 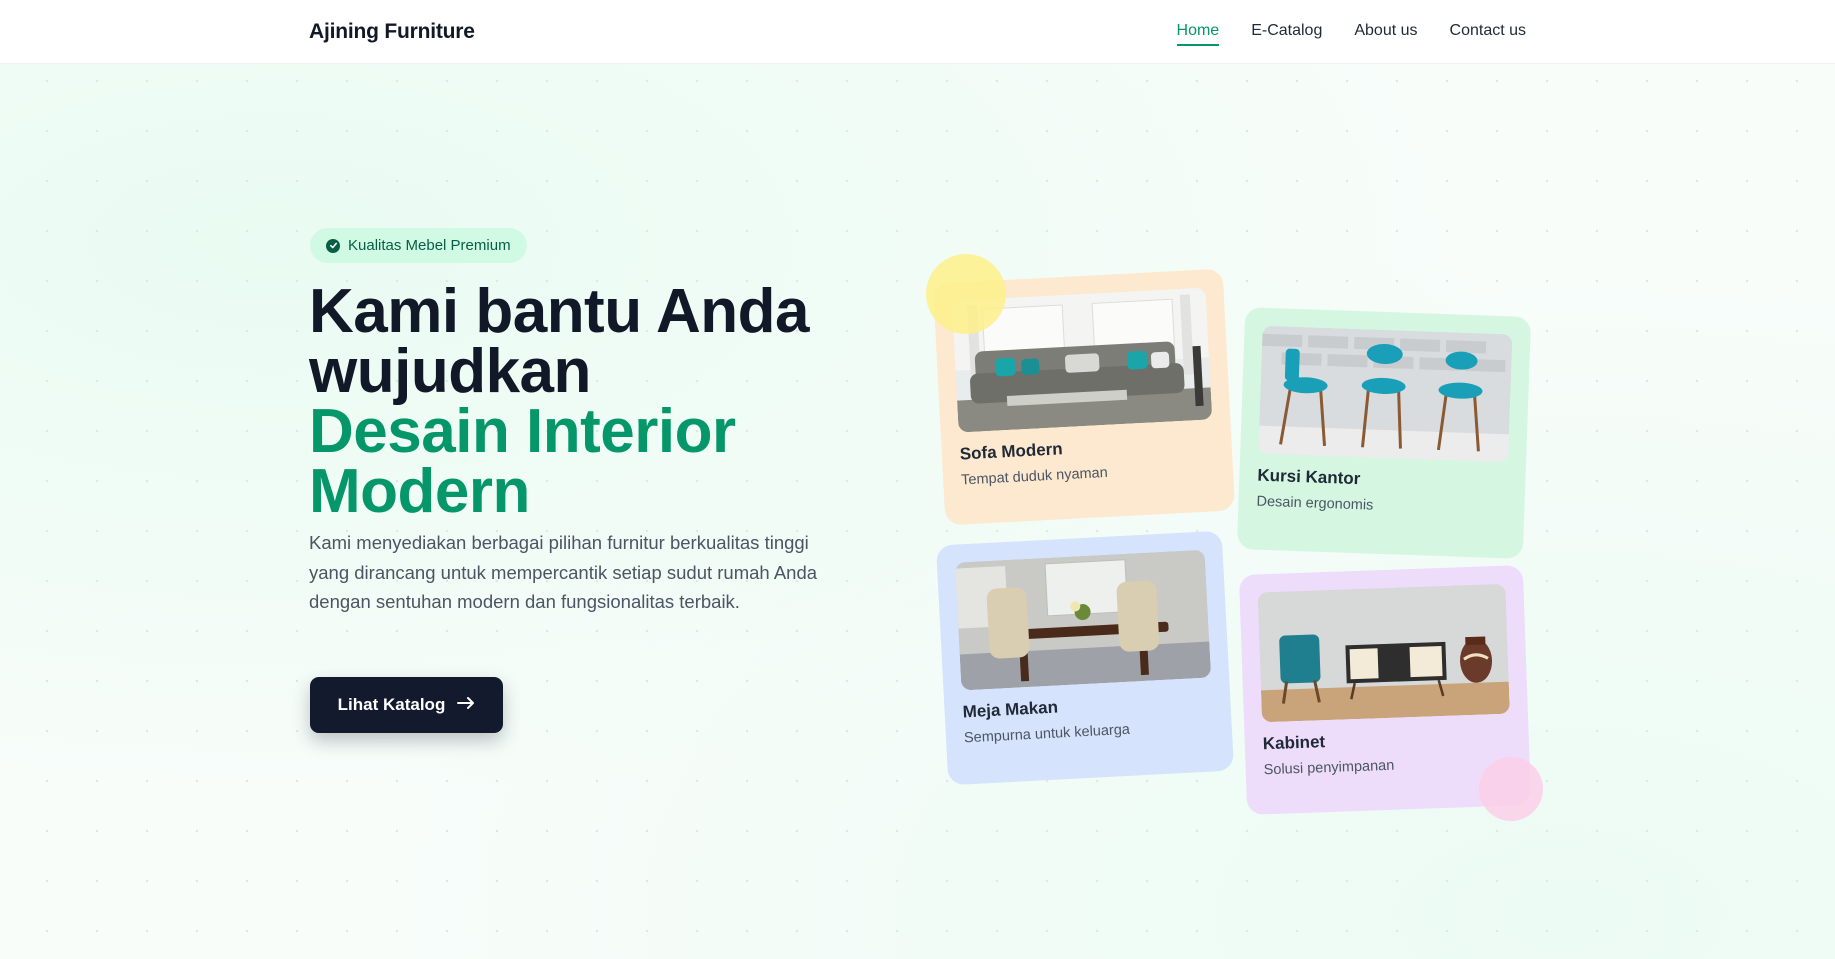 What do you see at coordinates (1011, 451) in the screenshot?
I see `card-title: Sofa Modern` at bounding box center [1011, 451].